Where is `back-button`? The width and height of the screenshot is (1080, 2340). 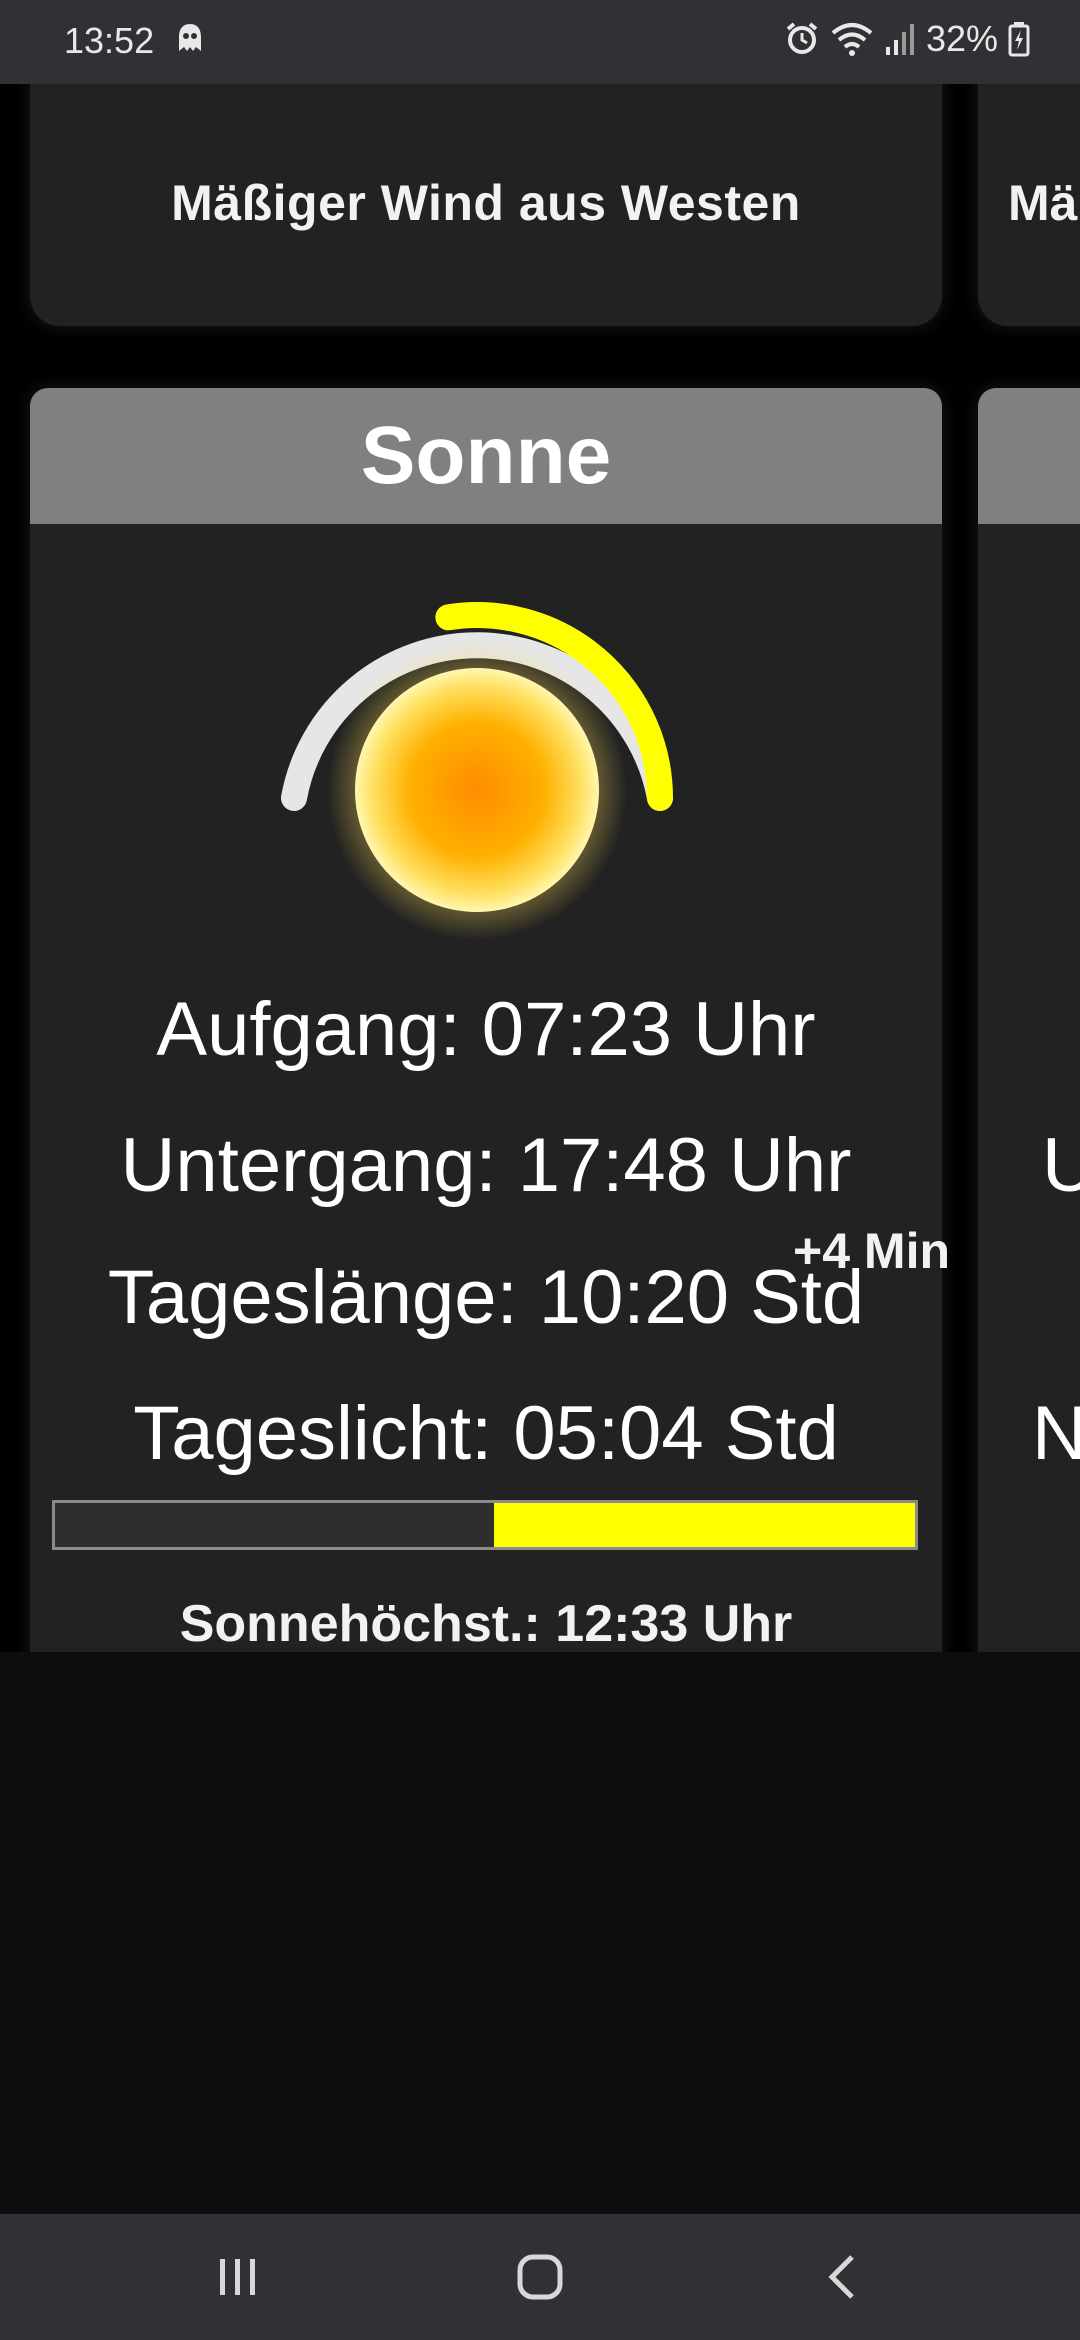
back-button is located at coordinates (842, 2277).